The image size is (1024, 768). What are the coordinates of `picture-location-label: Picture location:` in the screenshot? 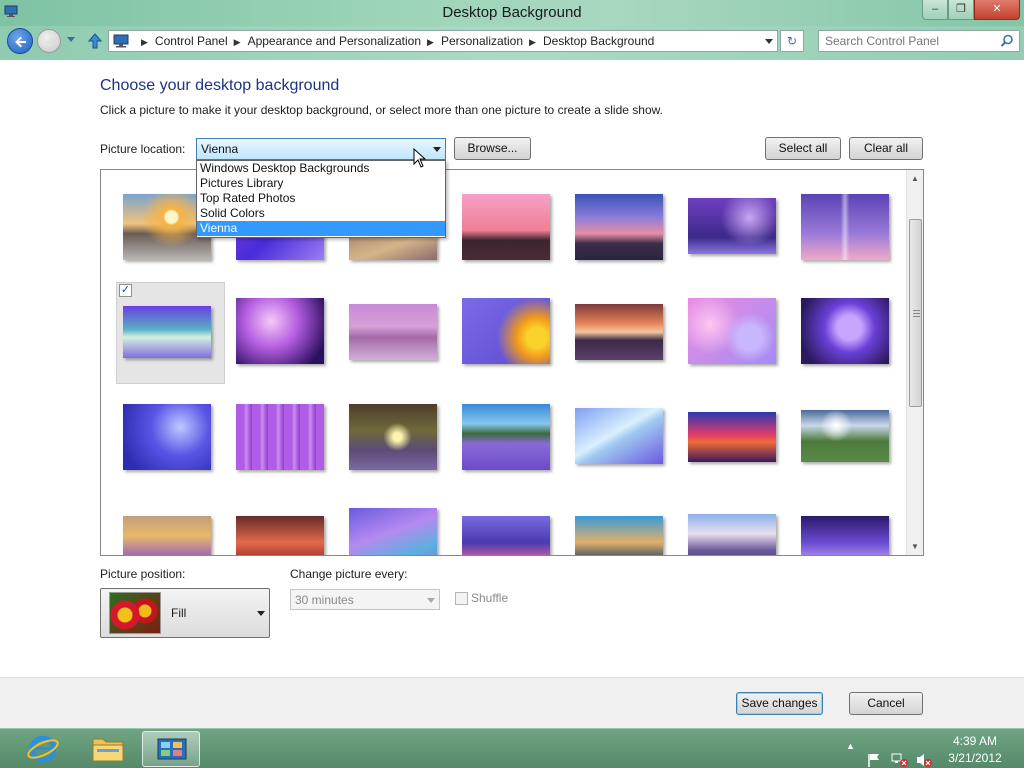 It's located at (143, 149).